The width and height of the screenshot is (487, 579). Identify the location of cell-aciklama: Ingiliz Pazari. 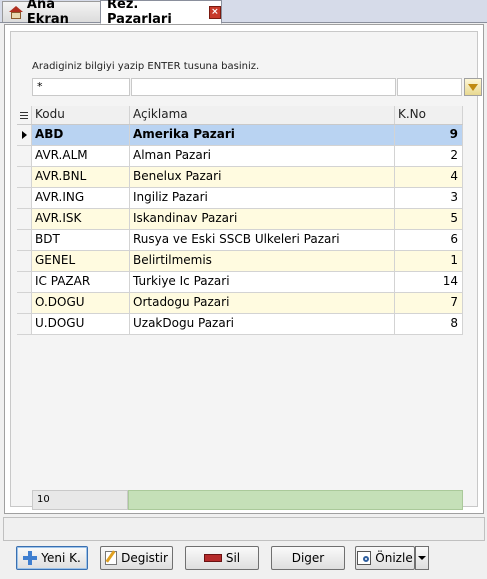
(262, 198).